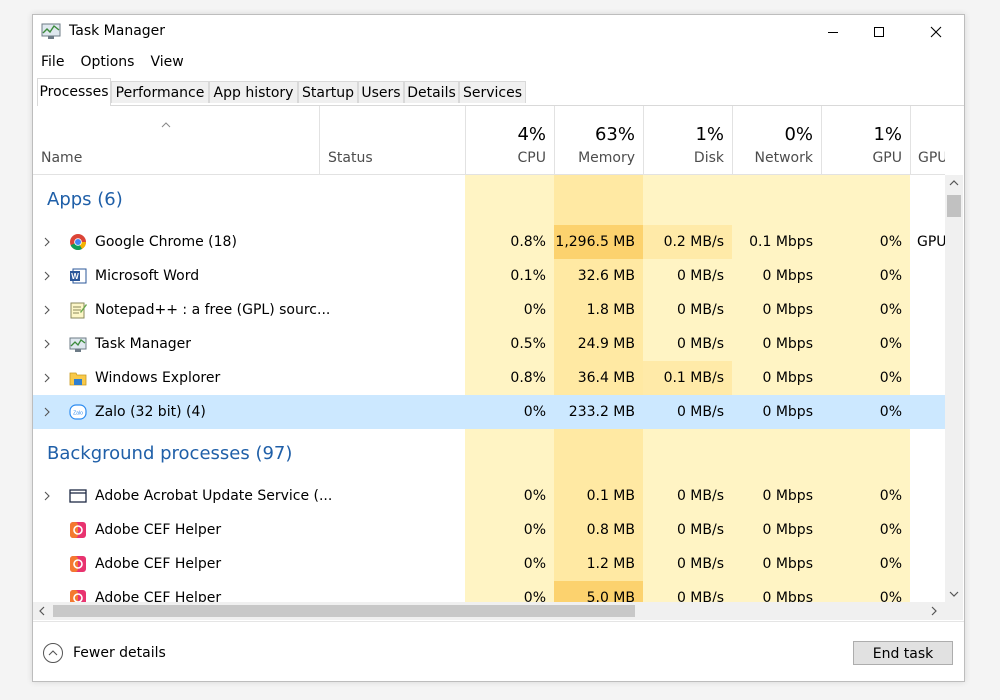 The width and height of the screenshot is (1000, 700). Describe the element at coordinates (687, 242) in the screenshot. I see `disk-value: 0.2 MB/s` at that location.